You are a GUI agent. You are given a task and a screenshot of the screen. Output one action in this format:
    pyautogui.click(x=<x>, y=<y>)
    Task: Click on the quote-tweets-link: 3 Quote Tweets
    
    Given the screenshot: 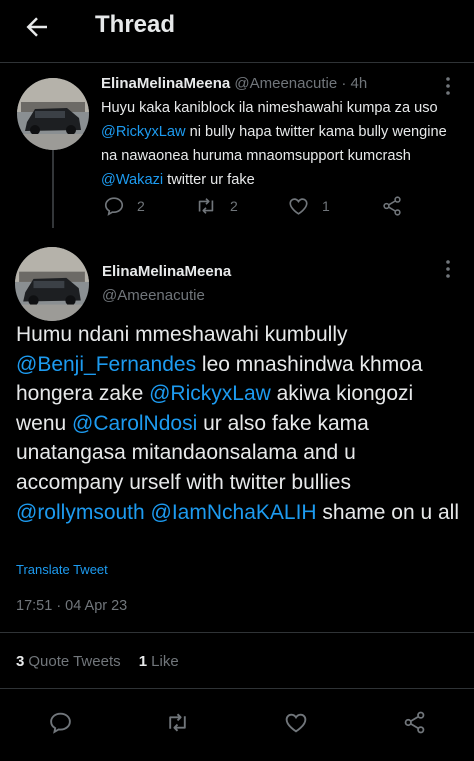 What is the action you would take?
    pyautogui.click(x=68, y=661)
    